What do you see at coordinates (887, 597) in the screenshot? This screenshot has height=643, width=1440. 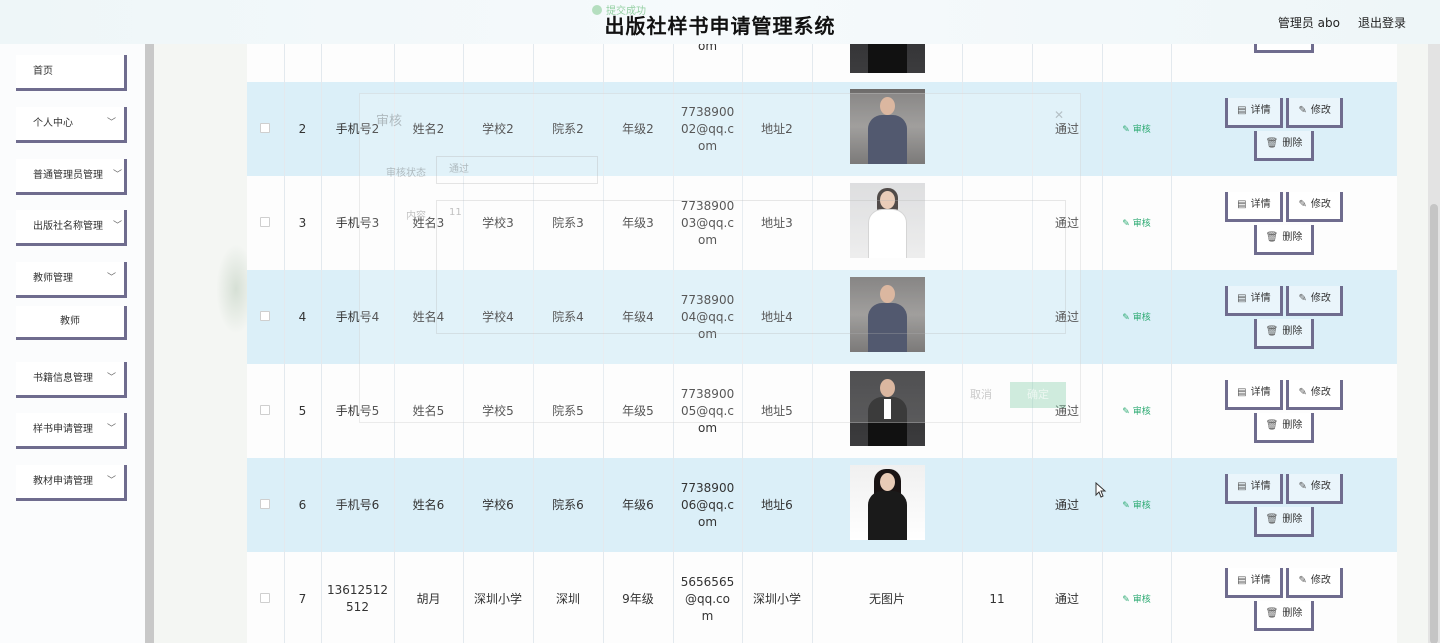 I see `photo-cell: 无图片` at bounding box center [887, 597].